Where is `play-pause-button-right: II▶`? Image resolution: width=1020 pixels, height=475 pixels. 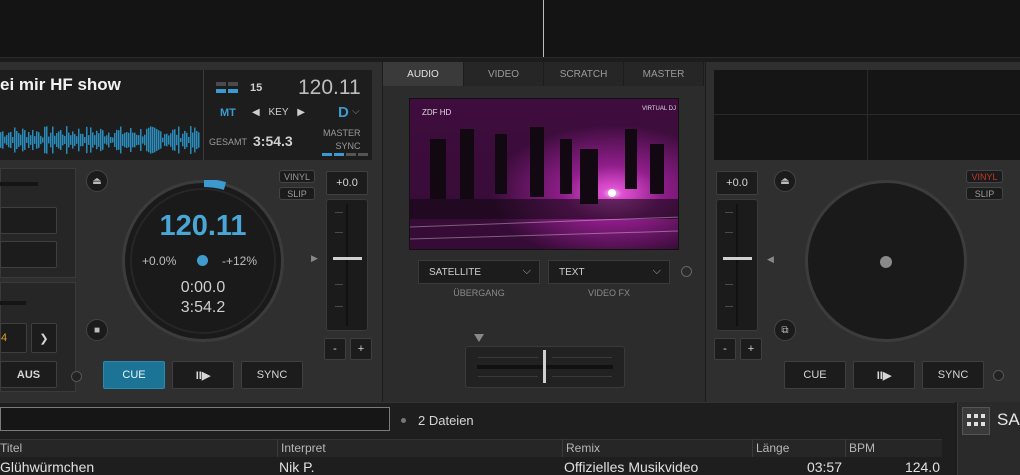
play-pause-button-right: II▶ is located at coordinates (884, 375).